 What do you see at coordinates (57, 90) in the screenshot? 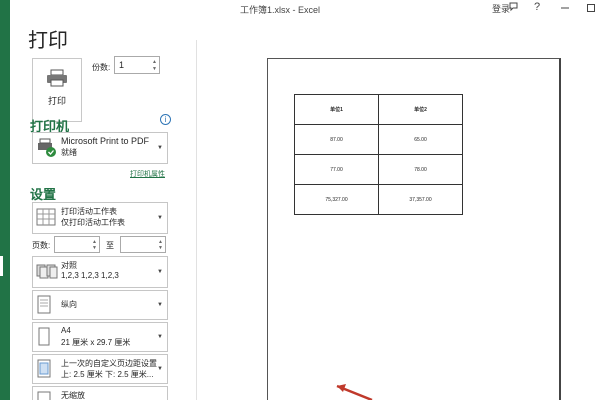
I see `print-button: 打印` at bounding box center [57, 90].